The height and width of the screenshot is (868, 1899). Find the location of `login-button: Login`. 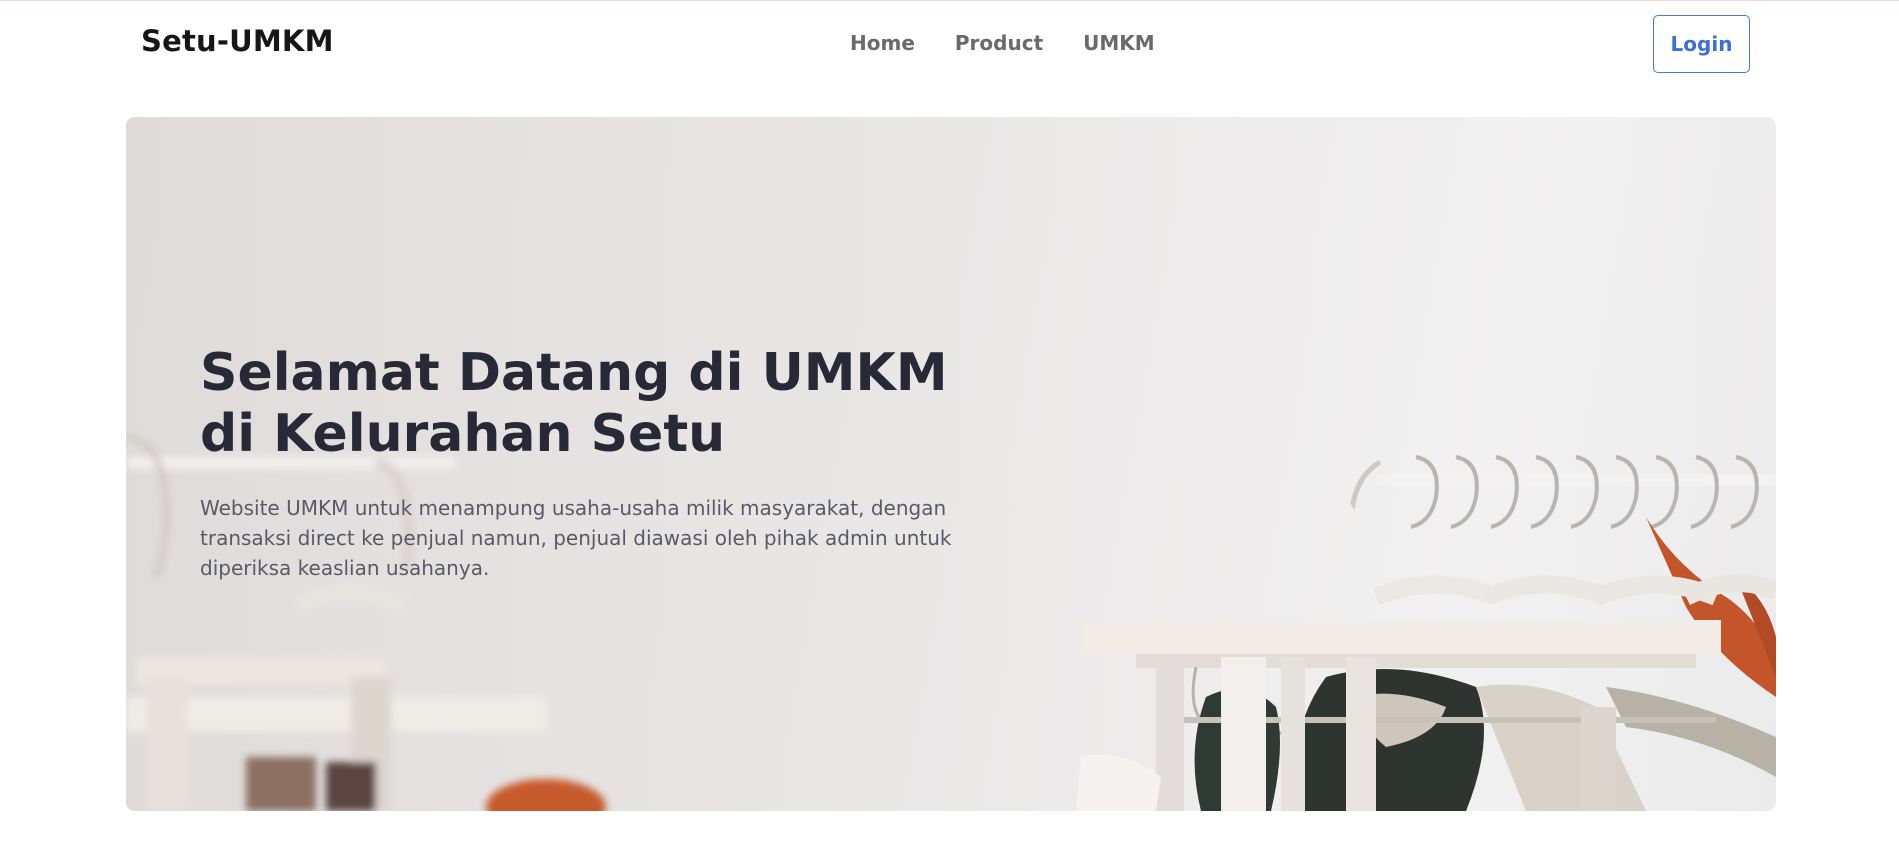

login-button: Login is located at coordinates (1701, 44).